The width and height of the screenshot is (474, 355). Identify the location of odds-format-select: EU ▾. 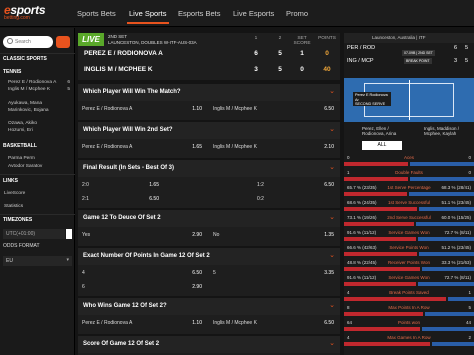
(37, 261).